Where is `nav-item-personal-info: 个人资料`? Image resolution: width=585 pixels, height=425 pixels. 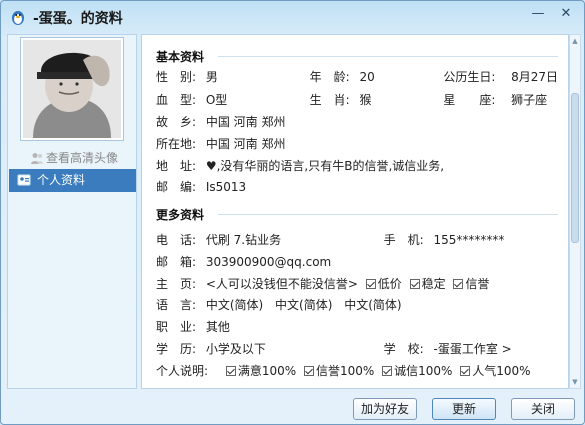 nav-item-personal-info: 个人资料 is located at coordinates (72, 180).